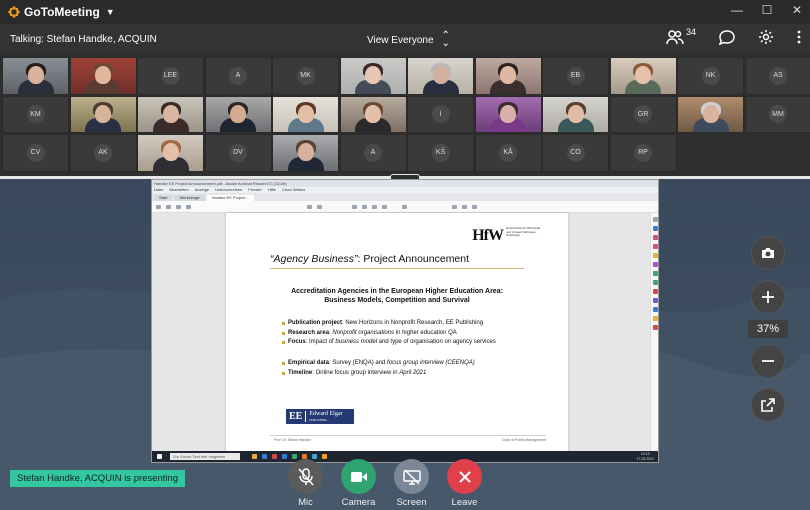 The height and width of the screenshot is (510, 810). Describe the element at coordinates (158, 190) in the screenshot. I see `menu-item: Datei` at that location.